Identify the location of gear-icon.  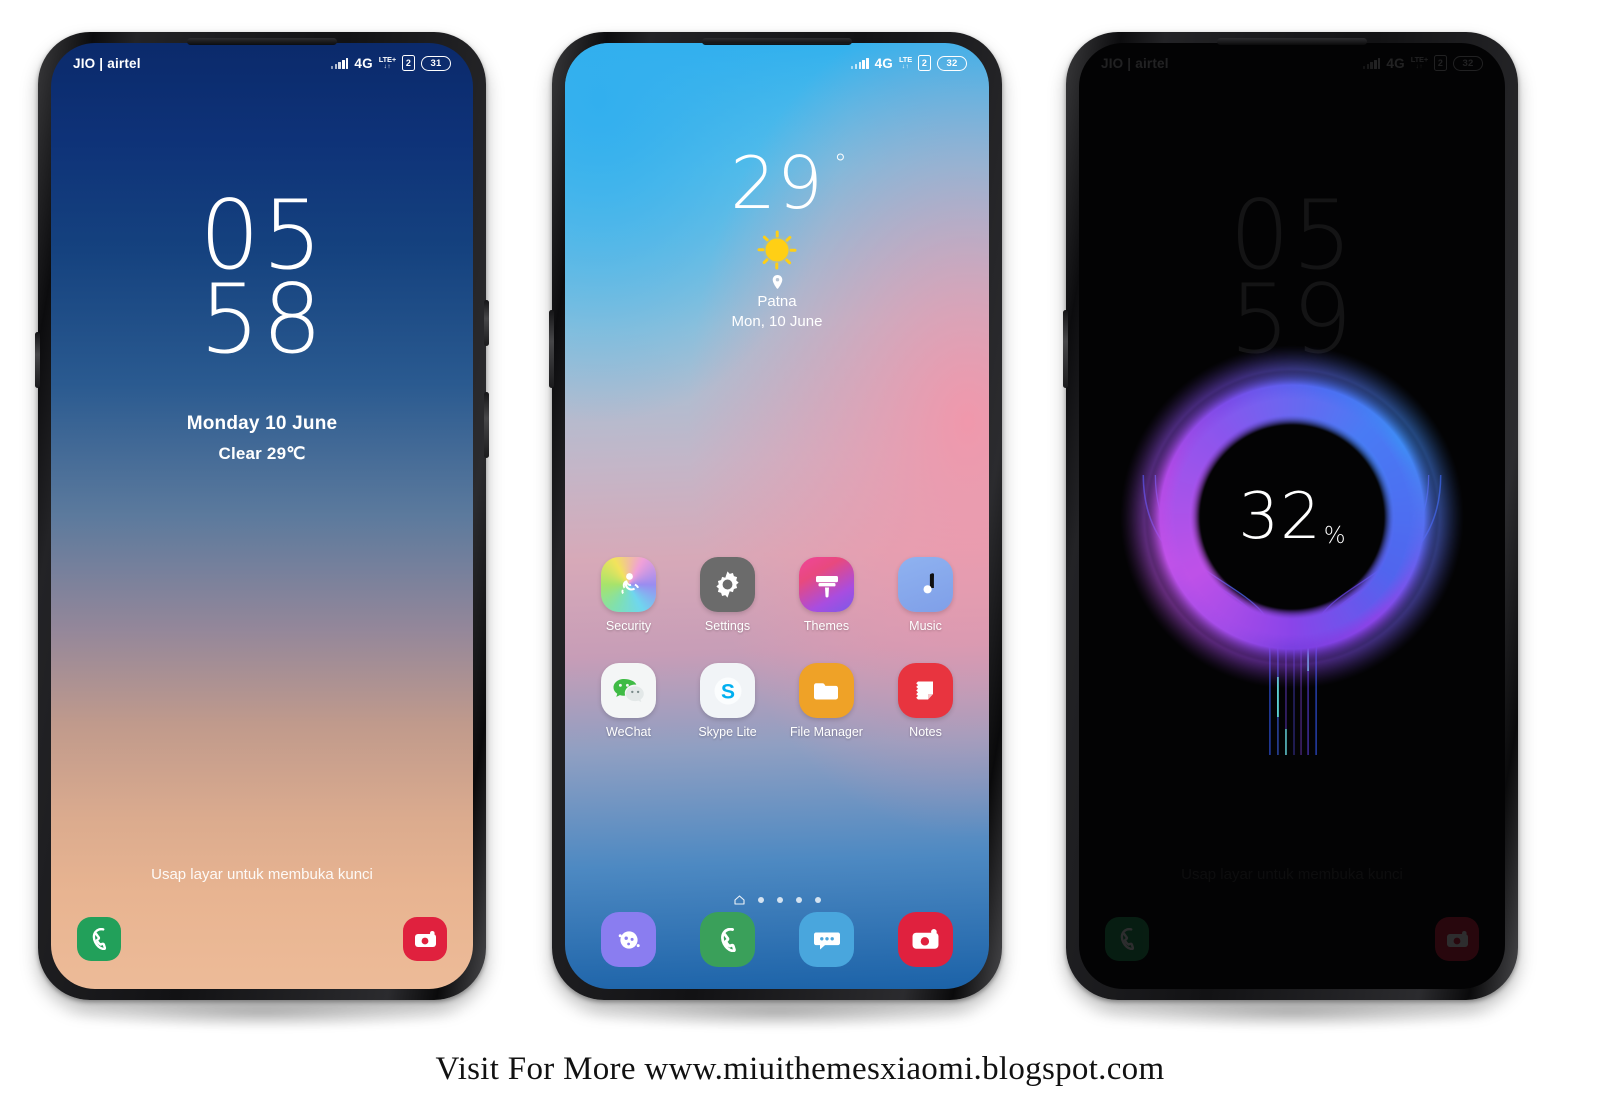
(727, 584).